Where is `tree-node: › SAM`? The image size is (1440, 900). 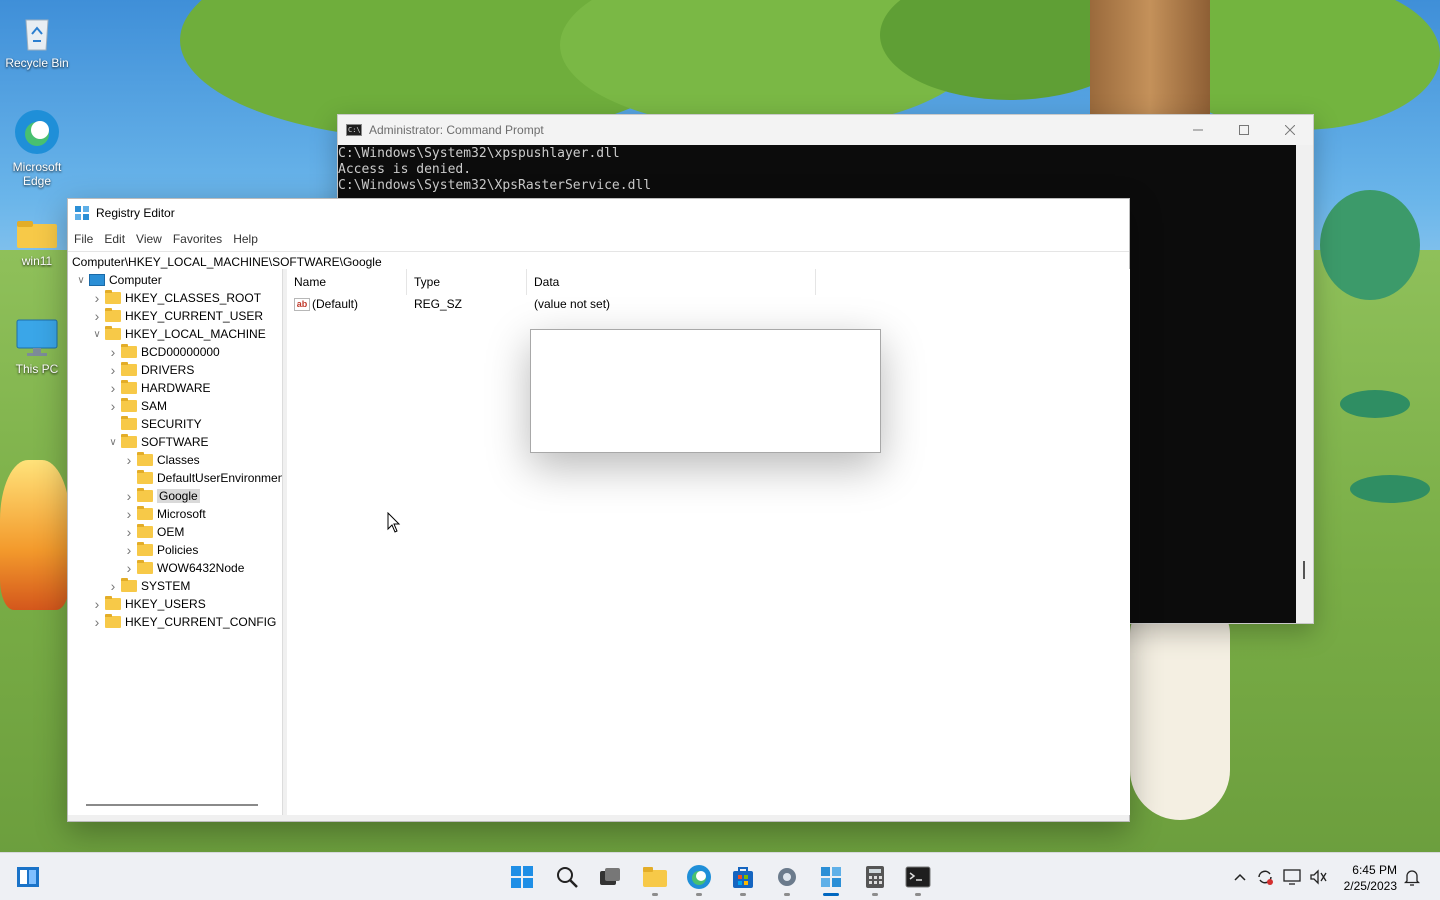
tree-node: › SAM is located at coordinates (136, 406).